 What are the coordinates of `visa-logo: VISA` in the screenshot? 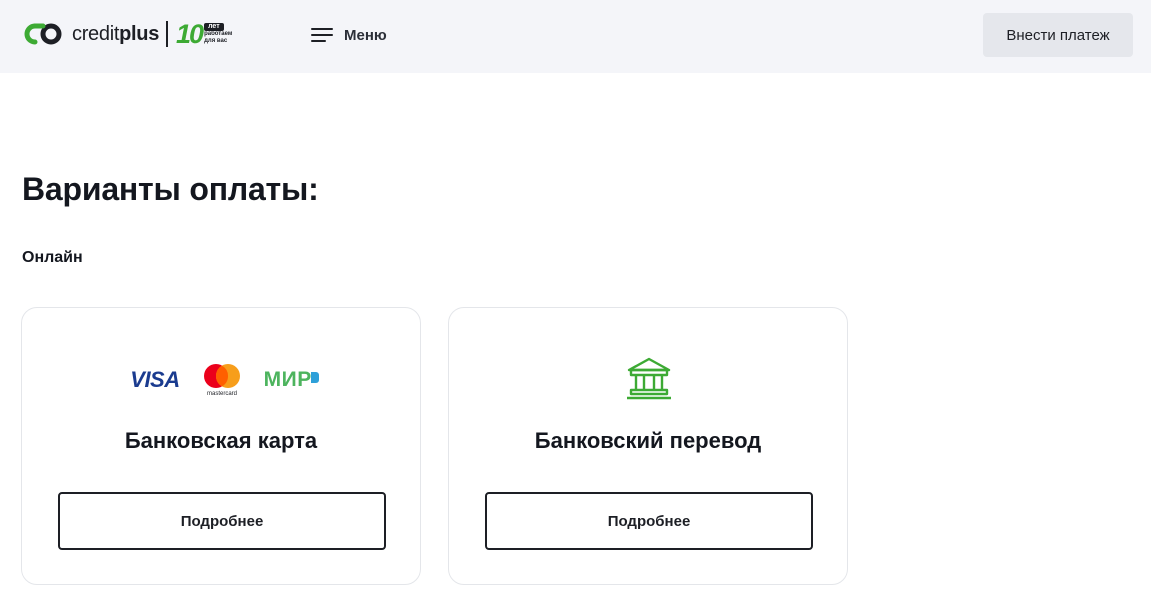 It's located at (155, 380).